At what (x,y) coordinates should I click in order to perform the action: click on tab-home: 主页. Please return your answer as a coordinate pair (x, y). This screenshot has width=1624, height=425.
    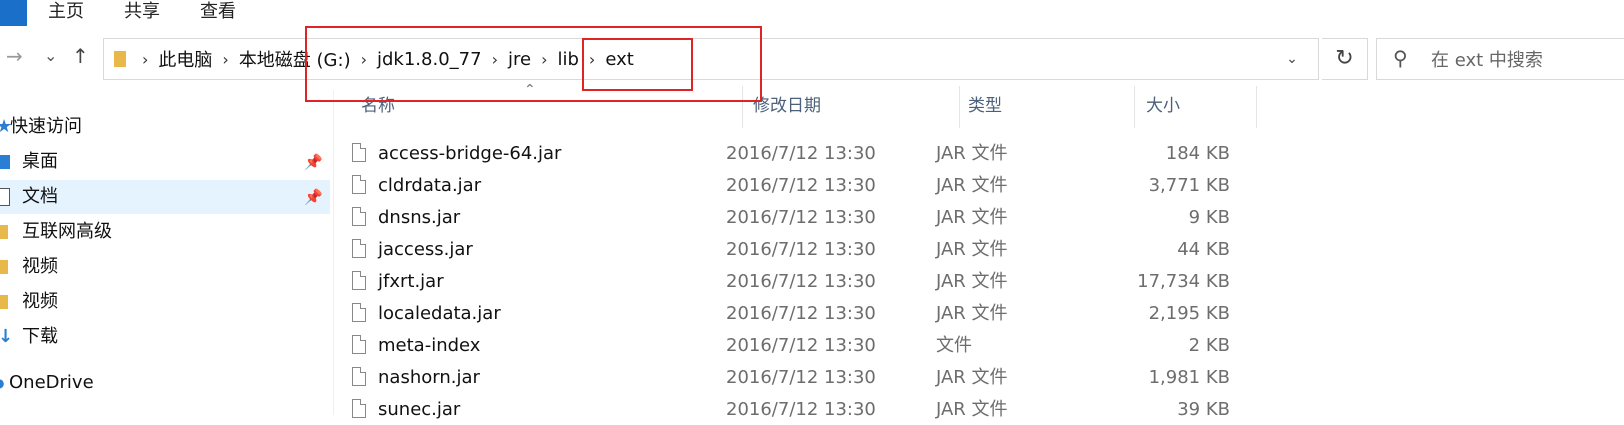
    Looking at the image, I should click on (66, 13).